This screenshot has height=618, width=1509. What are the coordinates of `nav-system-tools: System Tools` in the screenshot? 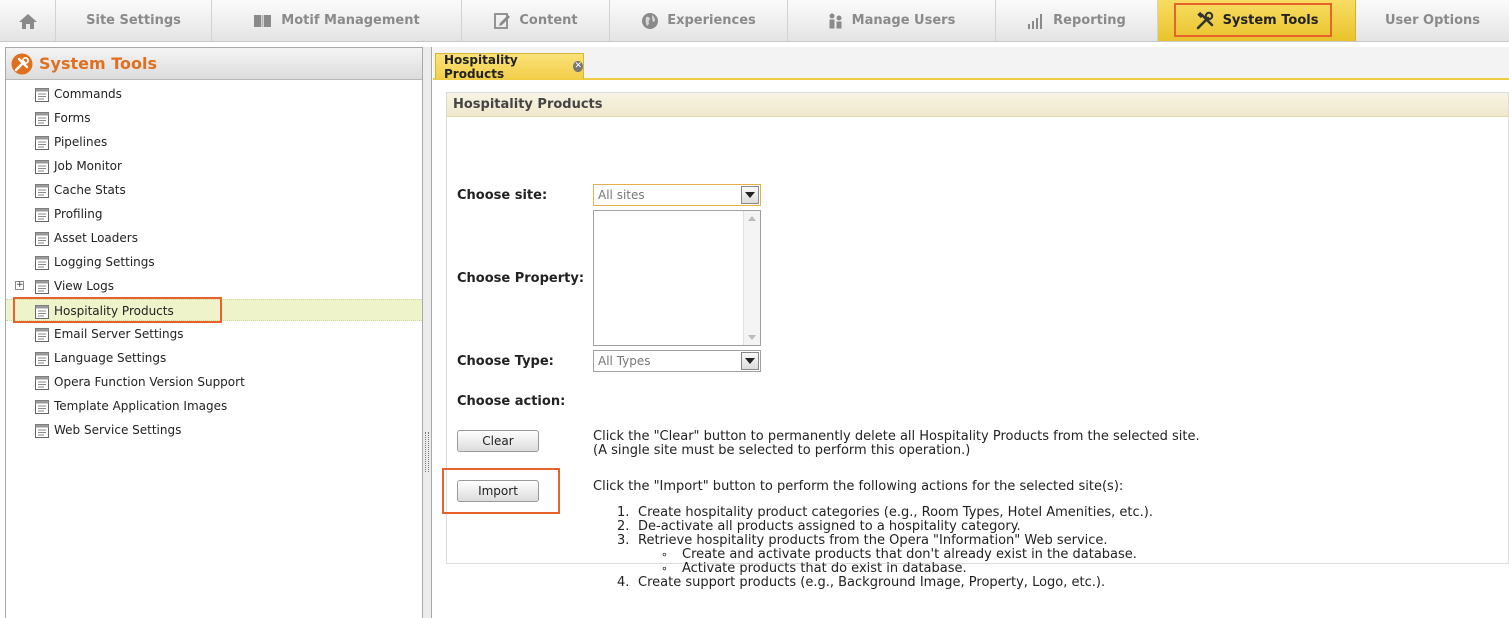 It's located at (1257, 20).